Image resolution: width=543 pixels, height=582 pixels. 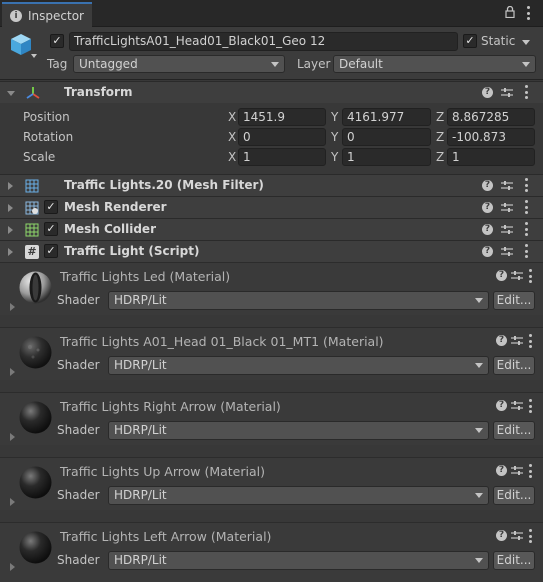 What do you see at coordinates (386, 137) in the screenshot?
I see `rotation-y-field: 0` at bounding box center [386, 137].